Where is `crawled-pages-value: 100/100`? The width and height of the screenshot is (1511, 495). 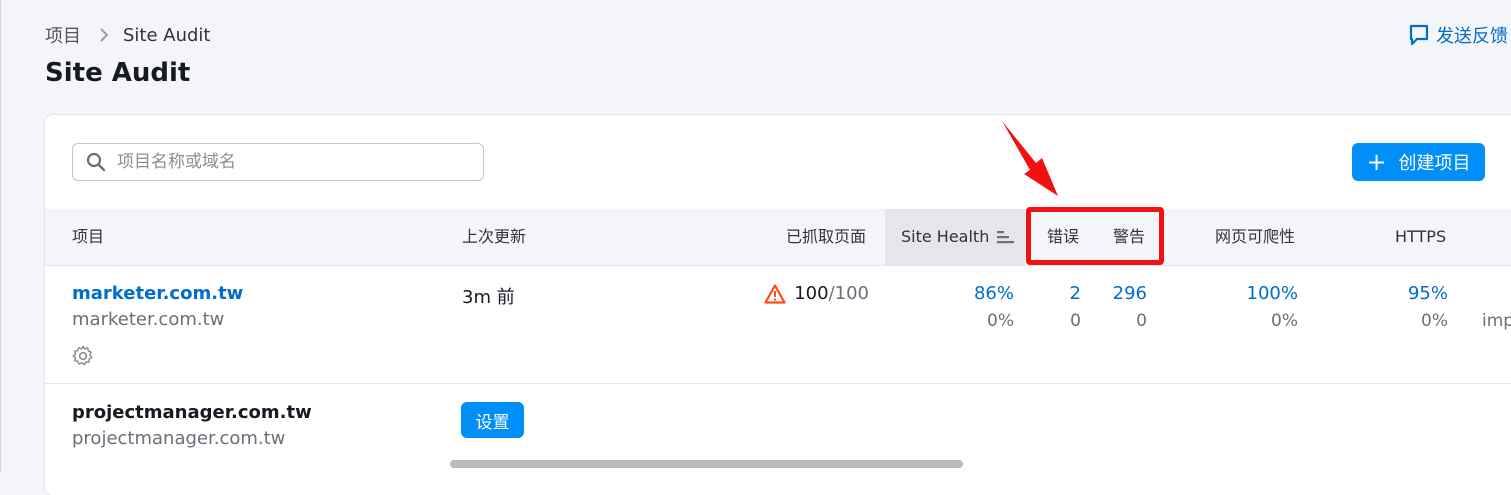 crawled-pages-value: 100/100 is located at coordinates (816, 293).